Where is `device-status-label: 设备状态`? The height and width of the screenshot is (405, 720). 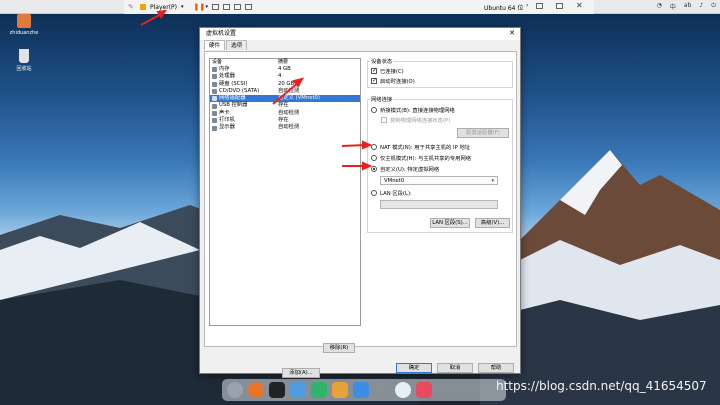
device-status-label: 设备状态 is located at coordinates (382, 61).